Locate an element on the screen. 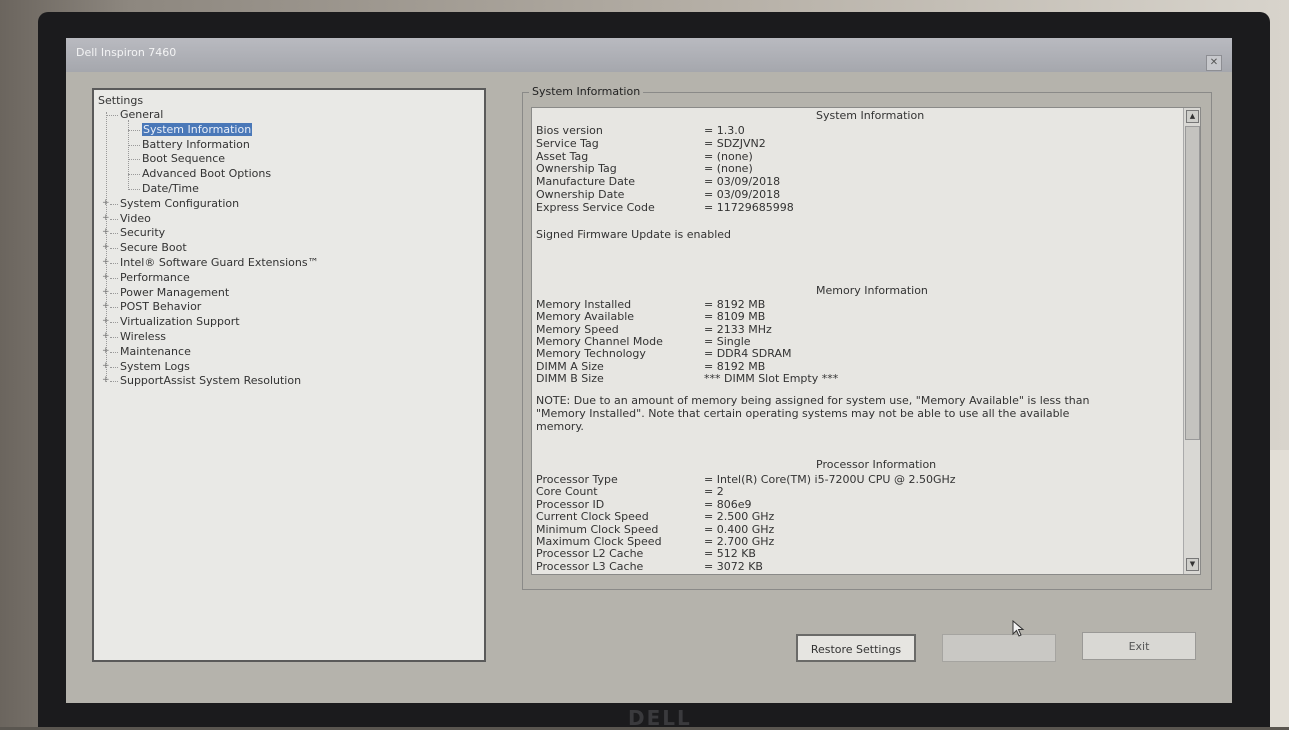 The width and height of the screenshot is (1289, 730). close-icon: ✕ is located at coordinates (1214, 63).